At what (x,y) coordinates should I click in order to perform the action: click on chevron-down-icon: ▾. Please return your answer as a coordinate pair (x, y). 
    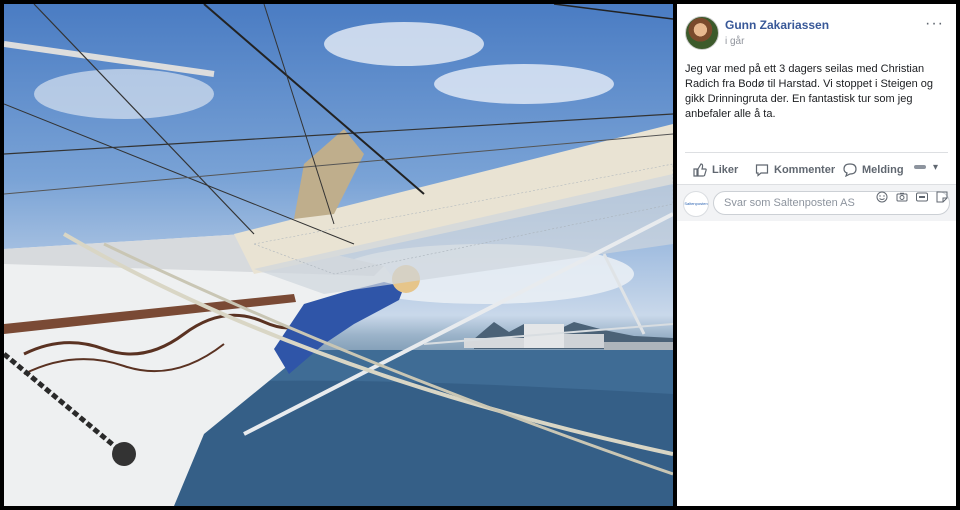
    Looking at the image, I should click on (935, 167).